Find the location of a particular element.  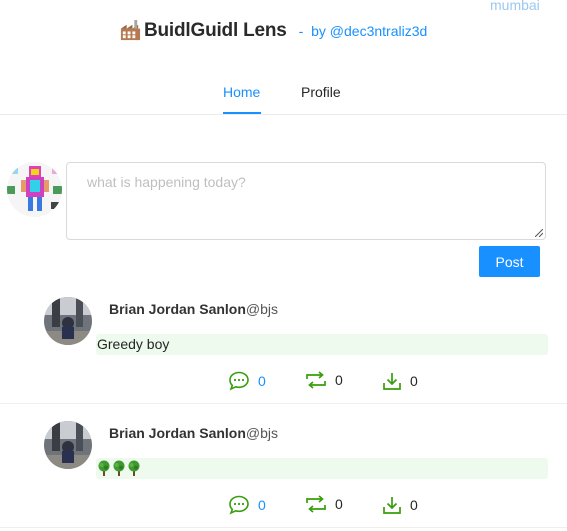

post-input: what is happening today? is located at coordinates (306, 201).